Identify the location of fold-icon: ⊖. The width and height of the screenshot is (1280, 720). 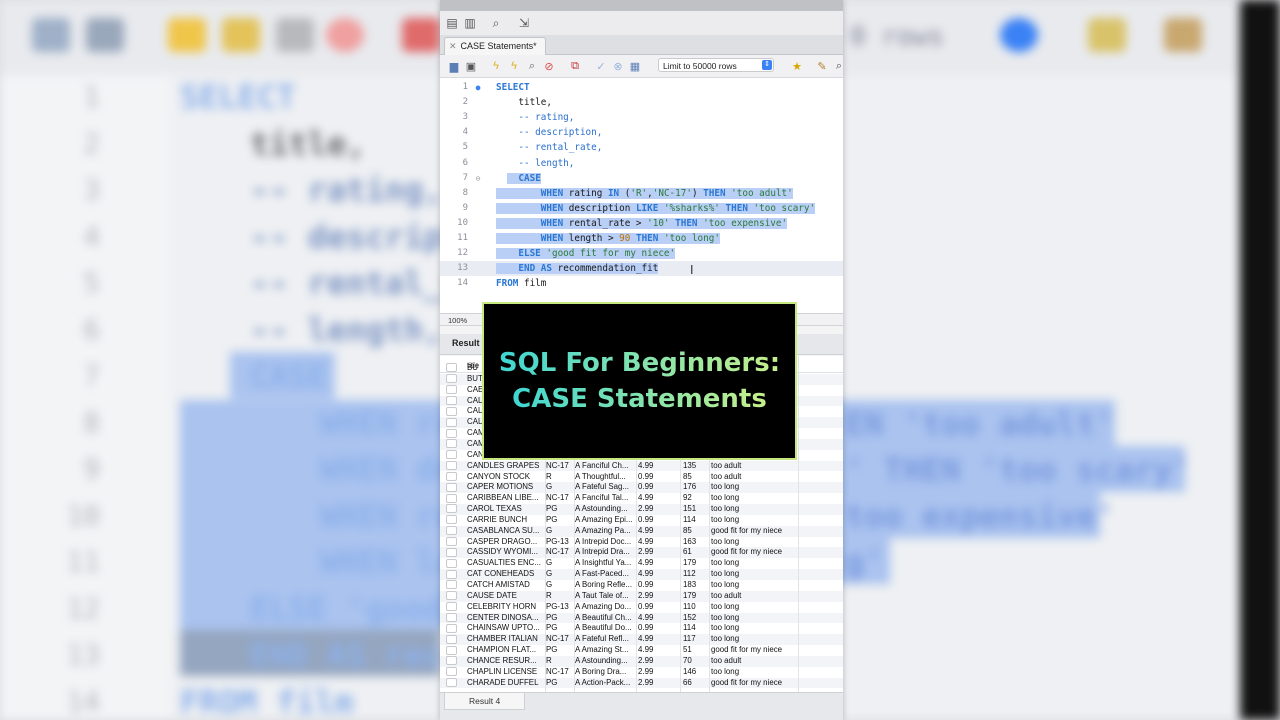
(478, 178).